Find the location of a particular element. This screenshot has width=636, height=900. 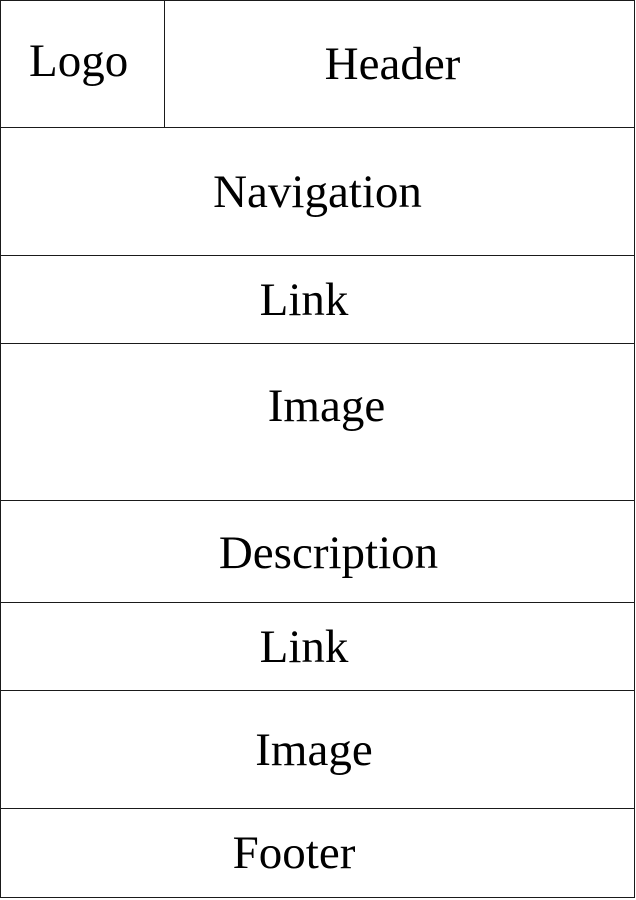

logo-label: Logo is located at coordinates (79, 61).